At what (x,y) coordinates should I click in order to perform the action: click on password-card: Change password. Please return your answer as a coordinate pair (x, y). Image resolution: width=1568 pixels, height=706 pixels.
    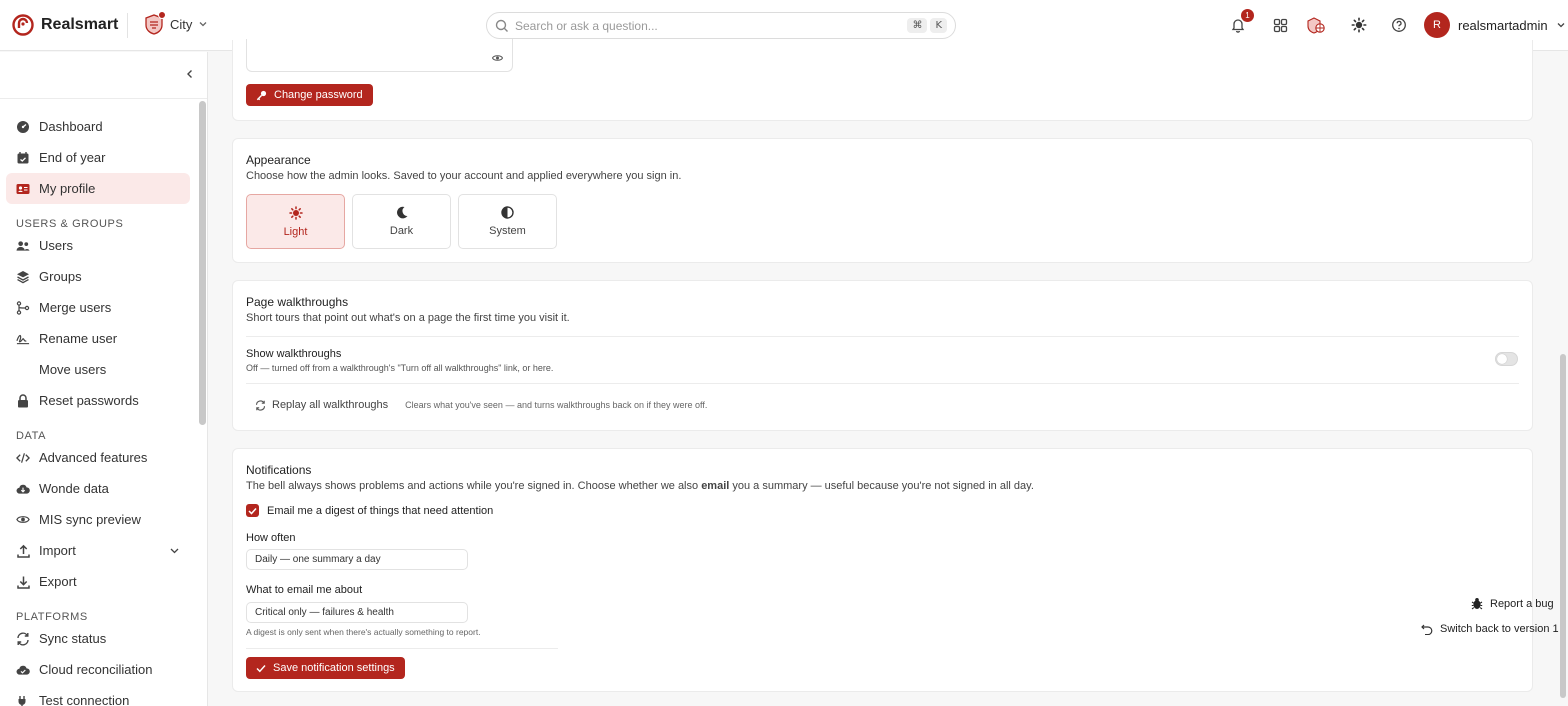
    Looking at the image, I should click on (882, 80).